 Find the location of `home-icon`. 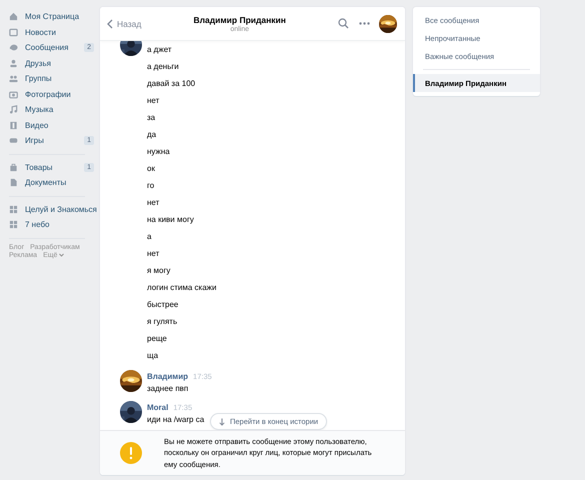

home-icon is located at coordinates (13, 17).